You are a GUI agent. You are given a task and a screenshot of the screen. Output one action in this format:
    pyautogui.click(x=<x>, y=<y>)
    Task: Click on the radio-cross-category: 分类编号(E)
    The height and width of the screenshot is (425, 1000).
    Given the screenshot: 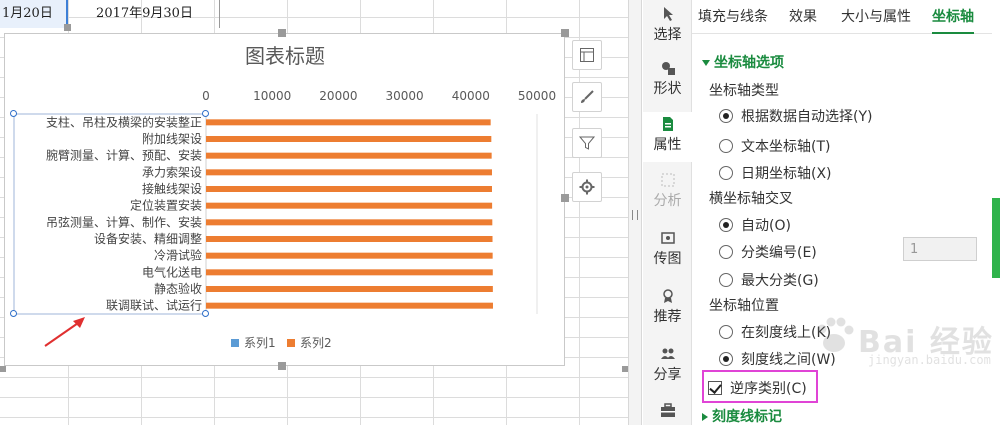 What is the action you would take?
    pyautogui.click(x=768, y=252)
    